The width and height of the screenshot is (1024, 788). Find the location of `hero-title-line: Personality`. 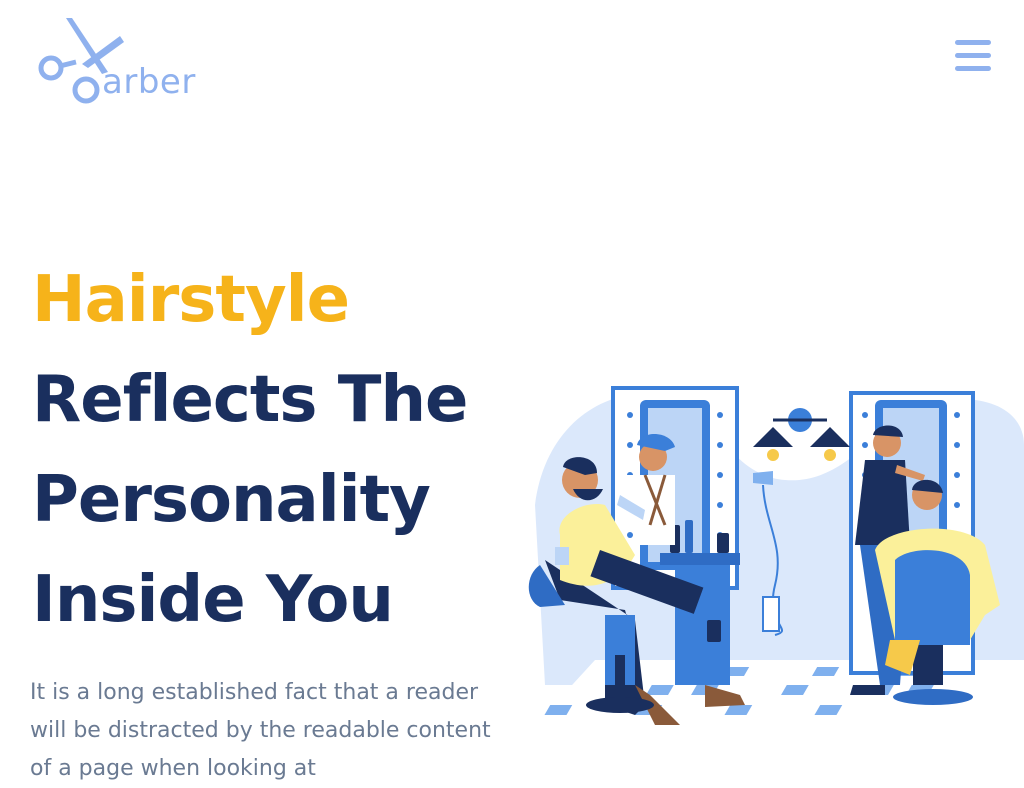

hero-title-line: Personality is located at coordinates (231, 500).